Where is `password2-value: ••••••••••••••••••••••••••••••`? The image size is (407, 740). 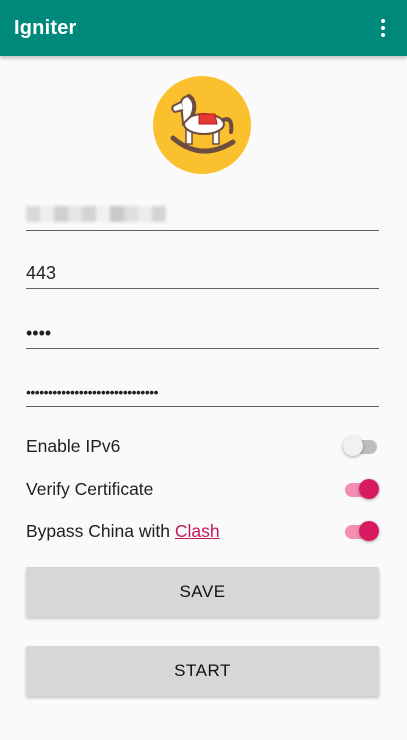 password2-value: •••••••••••••••••••••••••••••• is located at coordinates (92, 392).